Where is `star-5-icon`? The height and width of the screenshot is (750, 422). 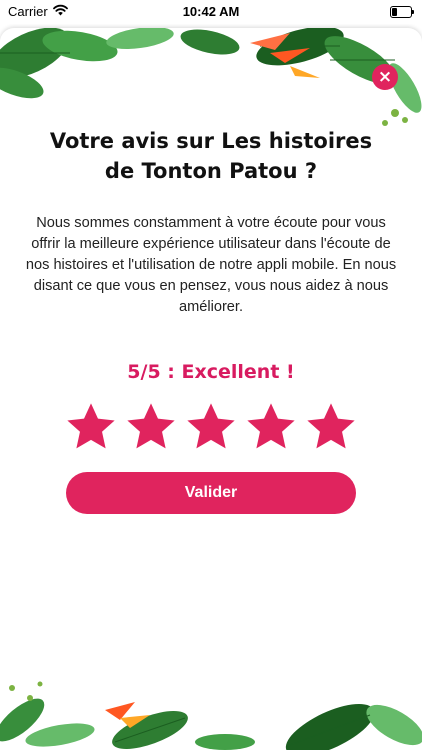 star-5-icon is located at coordinates (331, 427).